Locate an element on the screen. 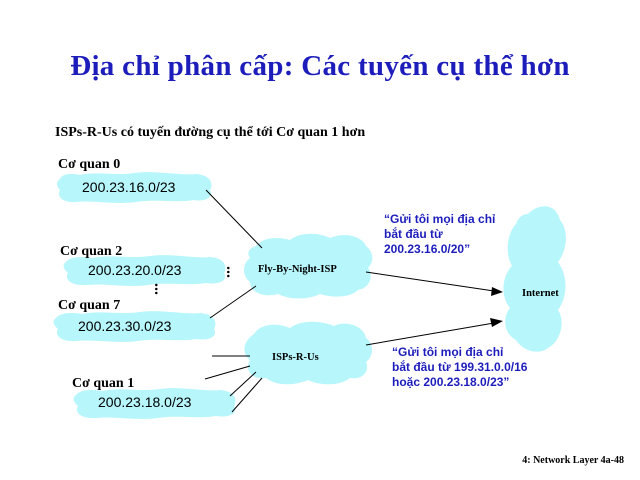 This screenshot has height=480, width=640. org2-name: Cơ quan 2 is located at coordinates (91, 251).